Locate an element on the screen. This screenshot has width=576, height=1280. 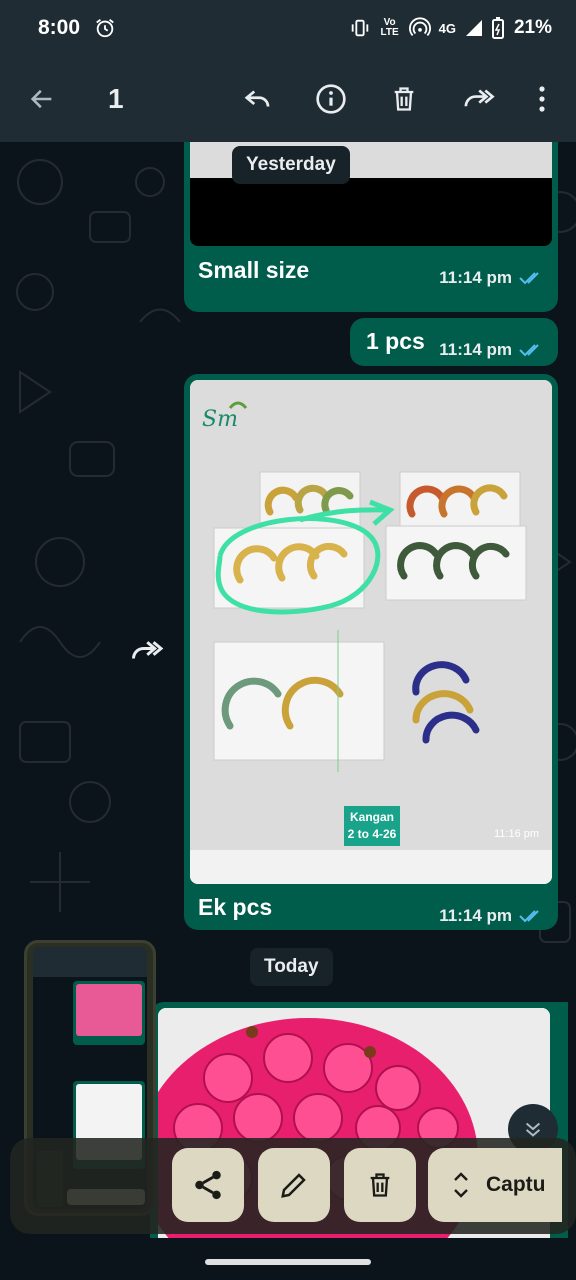
info-button is located at coordinates (331, 99).